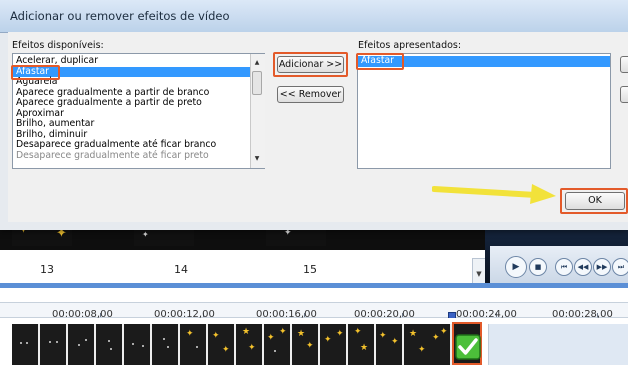 The height and width of the screenshot is (365, 628). What do you see at coordinates (479, 271) in the screenshot?
I see `storyboard-scroll-down: ▼` at bounding box center [479, 271].